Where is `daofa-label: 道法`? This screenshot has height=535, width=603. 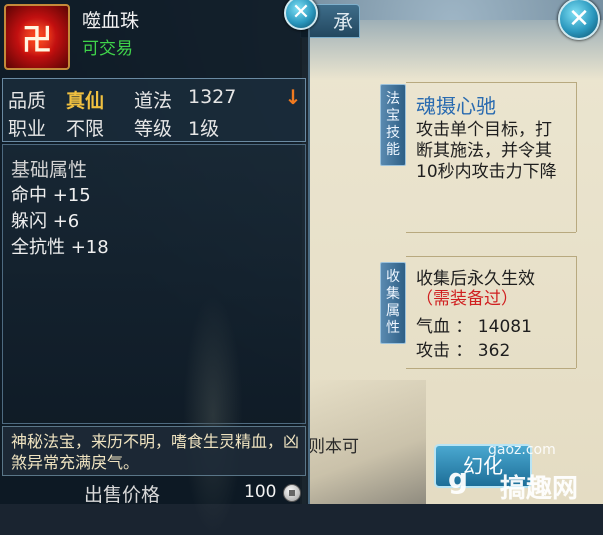 daofa-label: 道法 is located at coordinates (153, 101).